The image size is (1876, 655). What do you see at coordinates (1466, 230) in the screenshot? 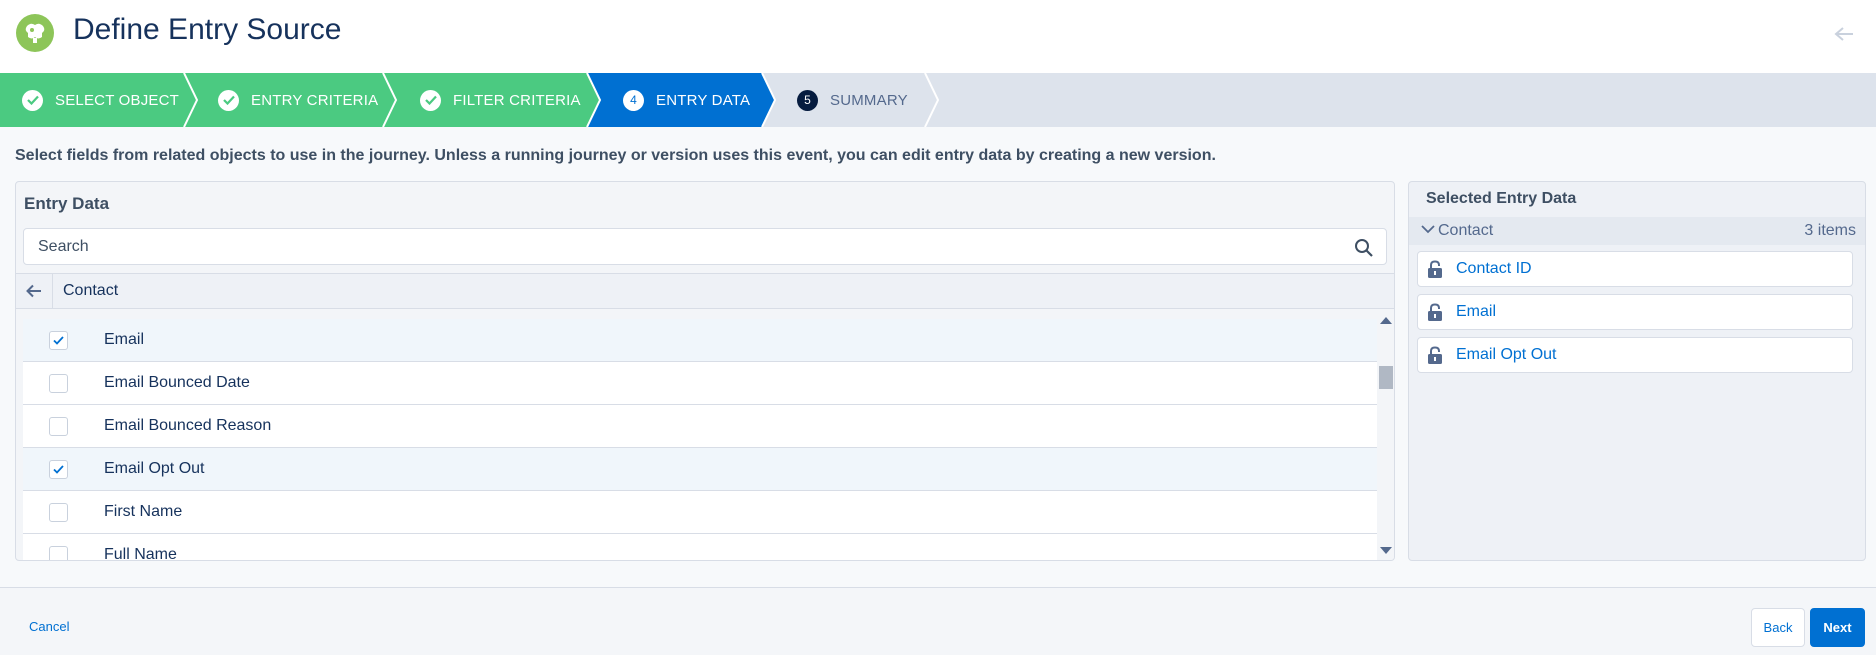
I see `group-label: Contact` at bounding box center [1466, 230].